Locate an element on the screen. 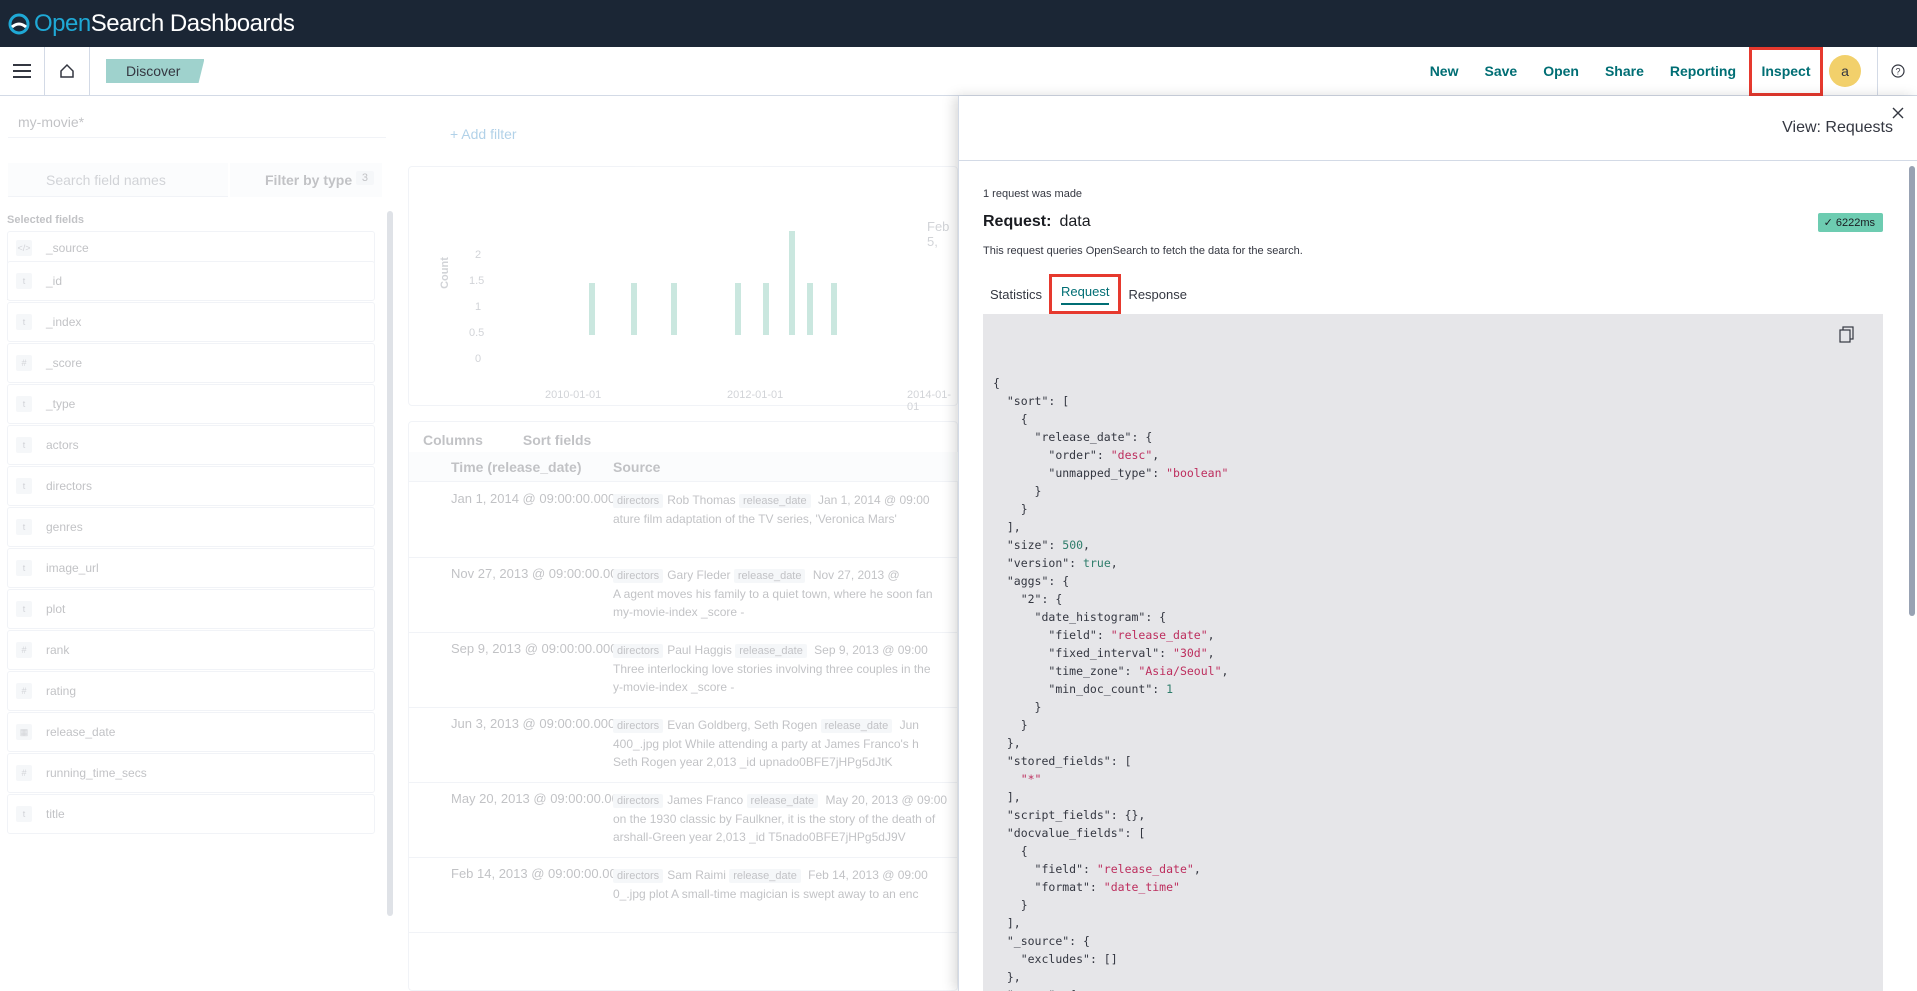 The height and width of the screenshot is (991, 1917). field-name: release_date is located at coordinates (81, 732).